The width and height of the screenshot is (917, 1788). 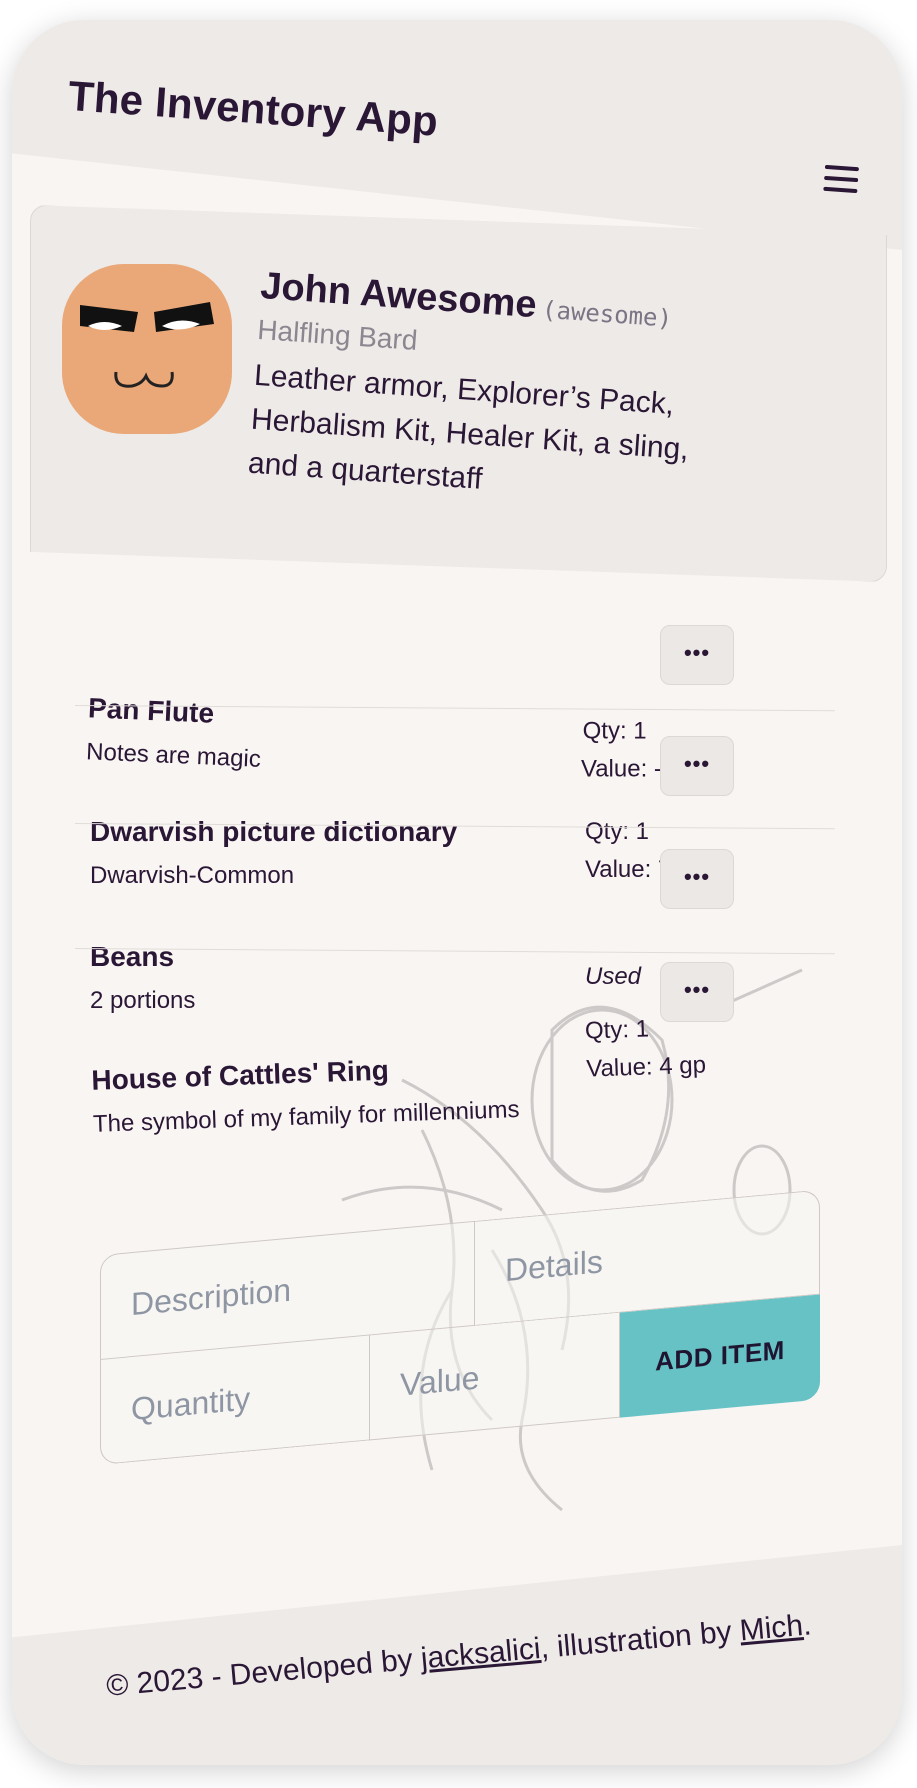 What do you see at coordinates (192, 875) in the screenshot?
I see `item-details: Dwarvish-Common` at bounding box center [192, 875].